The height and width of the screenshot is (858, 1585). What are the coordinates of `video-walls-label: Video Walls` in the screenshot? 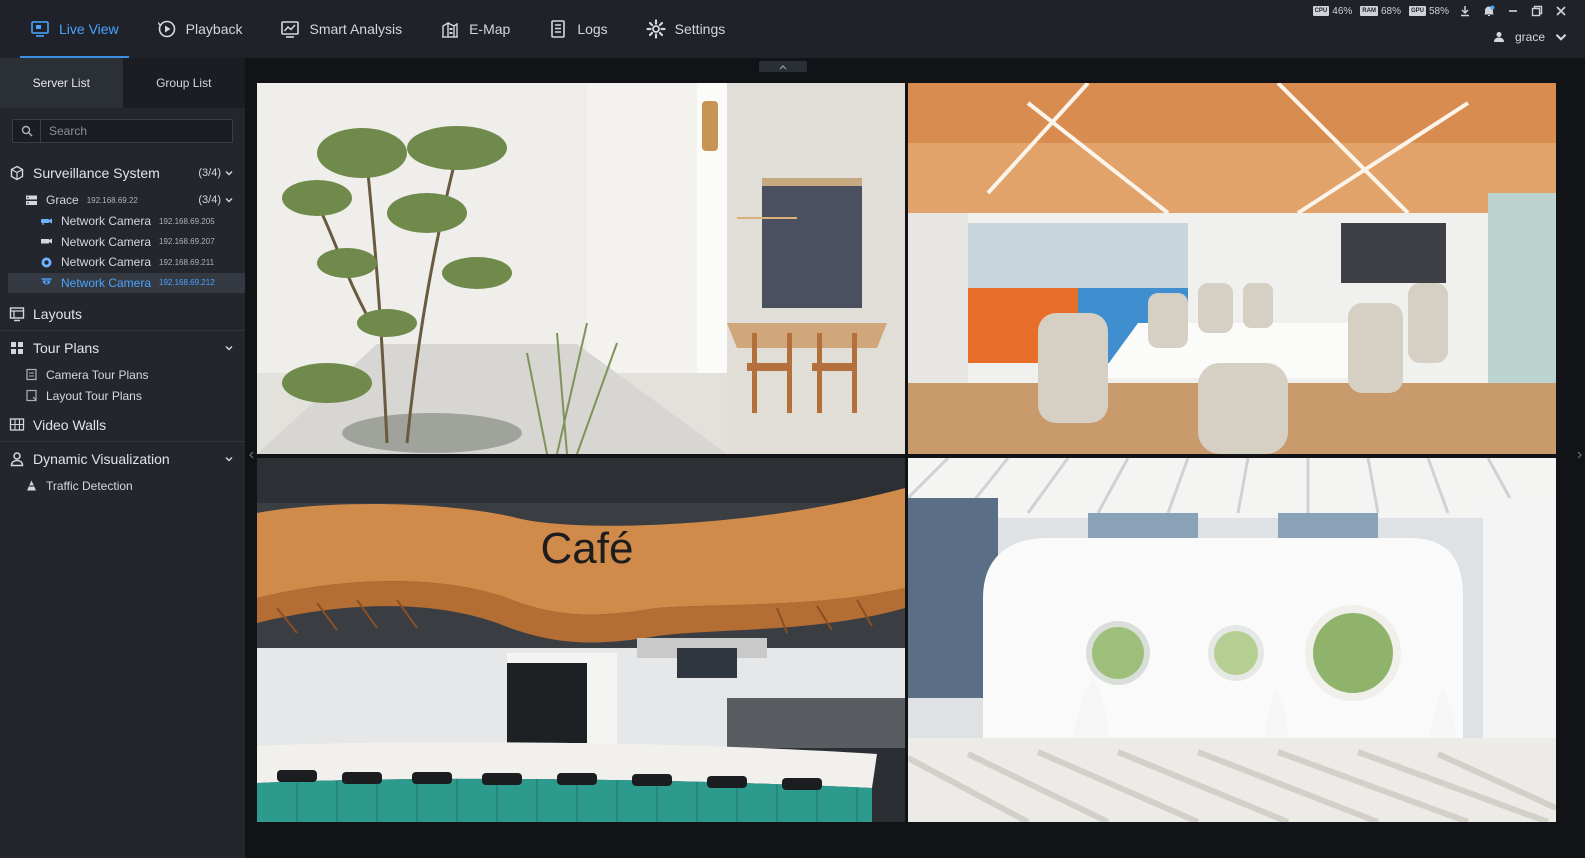 It's located at (70, 424).